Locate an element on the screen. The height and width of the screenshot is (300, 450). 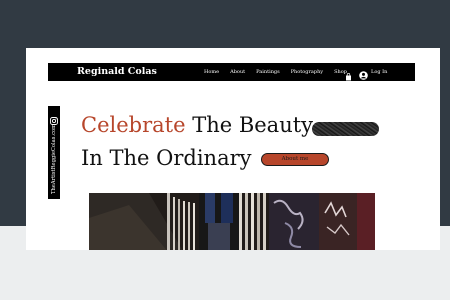
website-address: TheArtistReggieColas.com is located at coordinates (54, 159).